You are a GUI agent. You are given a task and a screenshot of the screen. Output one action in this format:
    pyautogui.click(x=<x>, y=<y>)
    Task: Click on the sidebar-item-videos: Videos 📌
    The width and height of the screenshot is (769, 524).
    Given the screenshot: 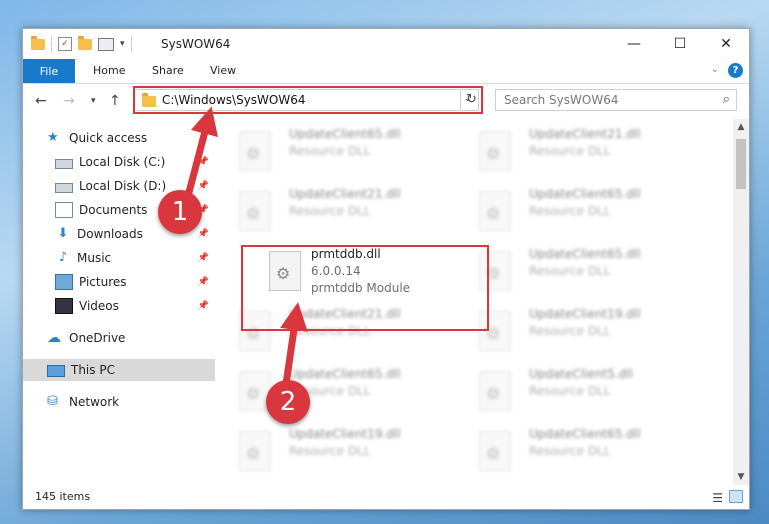 What is the action you would take?
    pyautogui.click(x=119, y=306)
    